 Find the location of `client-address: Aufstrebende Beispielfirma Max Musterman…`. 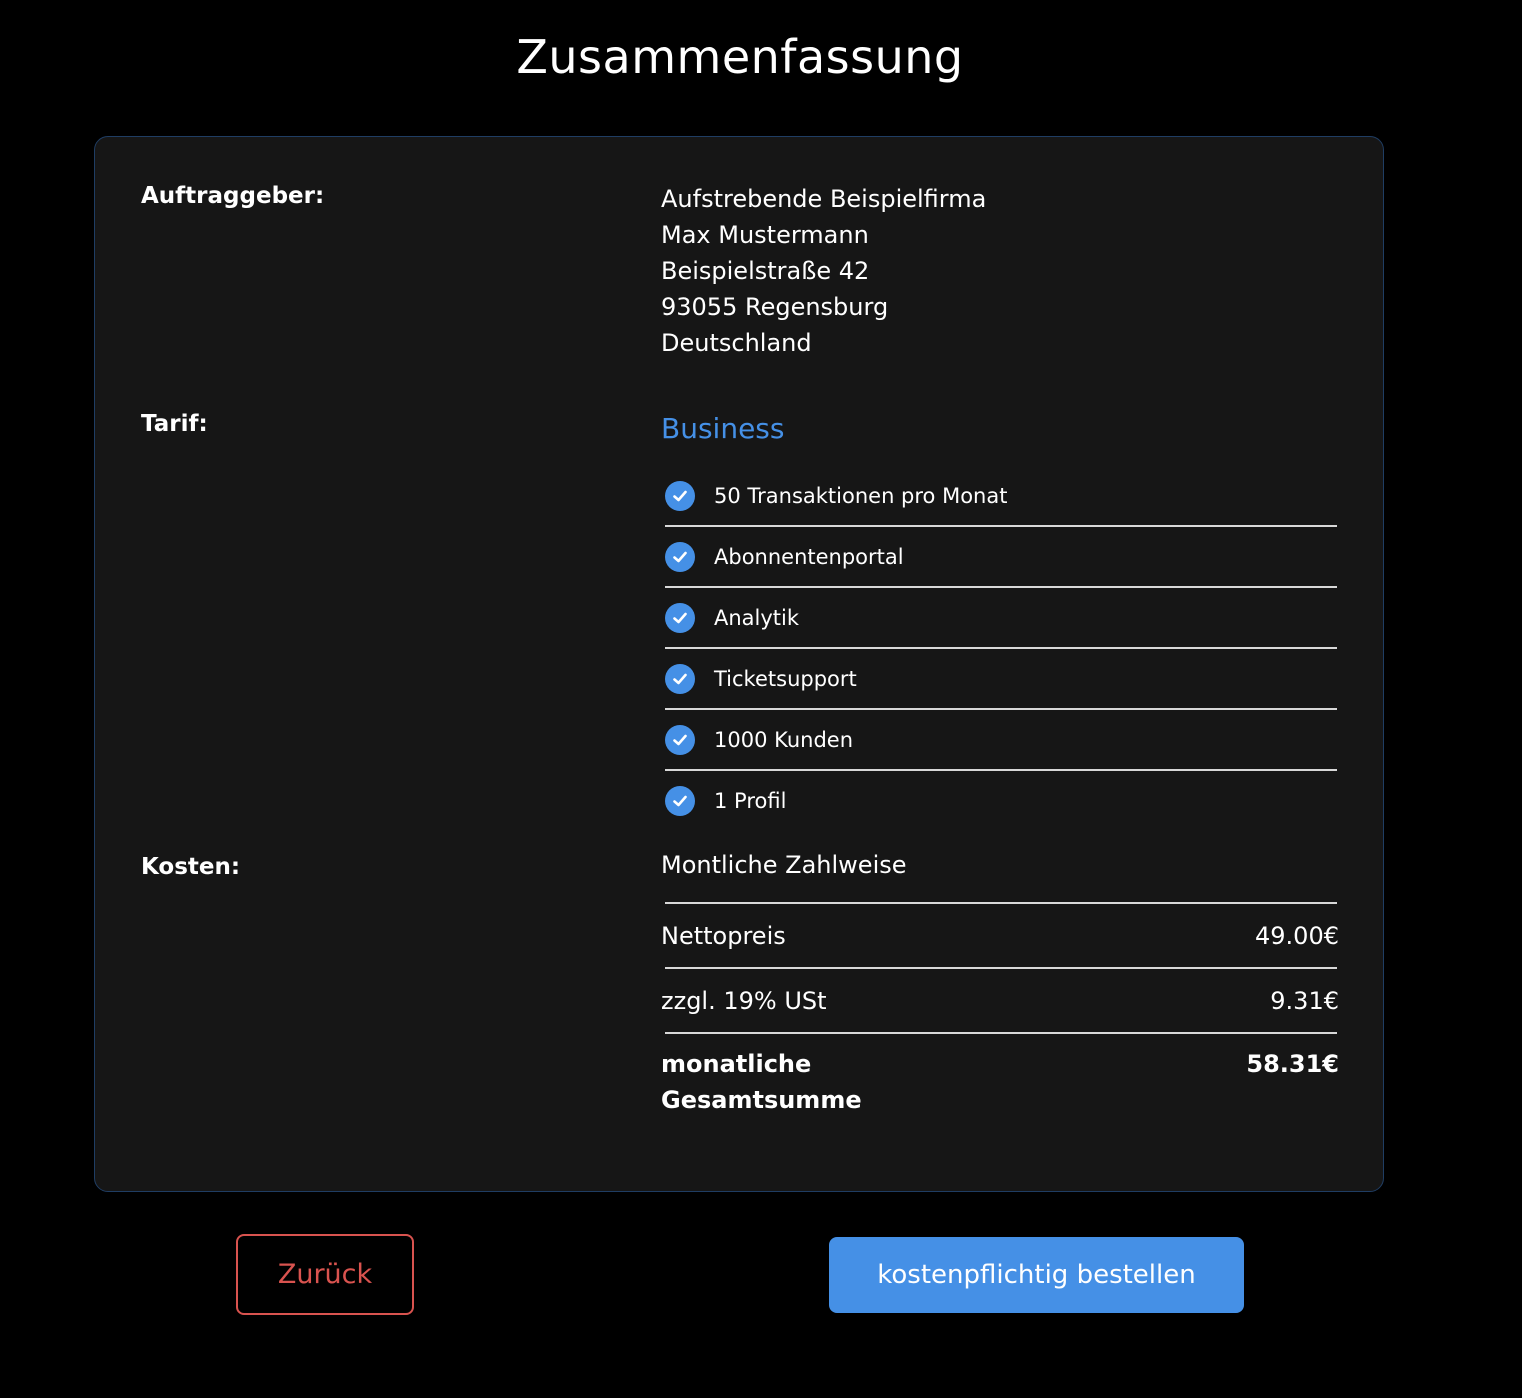

client-address: Aufstrebende Beispielfirma Max Musterman… is located at coordinates (1000, 271).